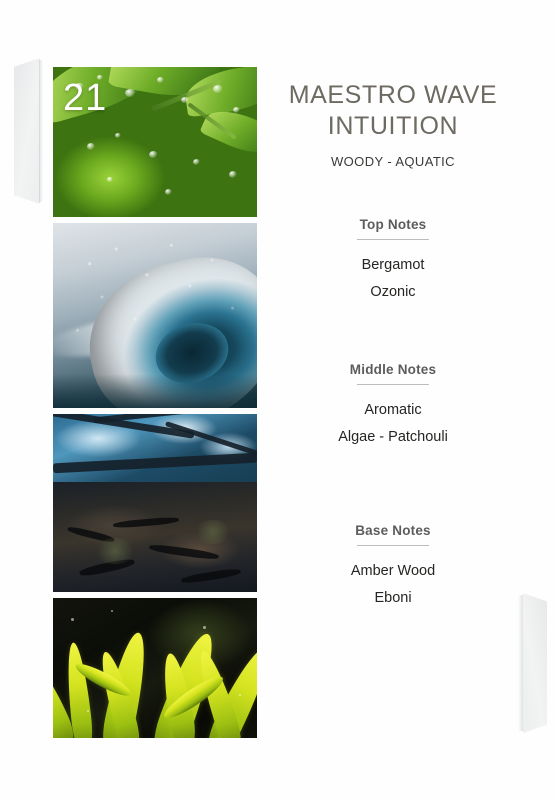 This screenshot has width=554, height=800. I want to click on list-item: Algae - Patchouli, so click(393, 437).